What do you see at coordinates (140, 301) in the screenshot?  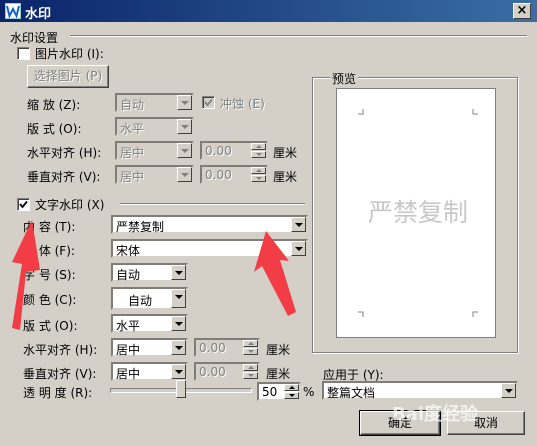 I see `color-value: 自动` at bounding box center [140, 301].